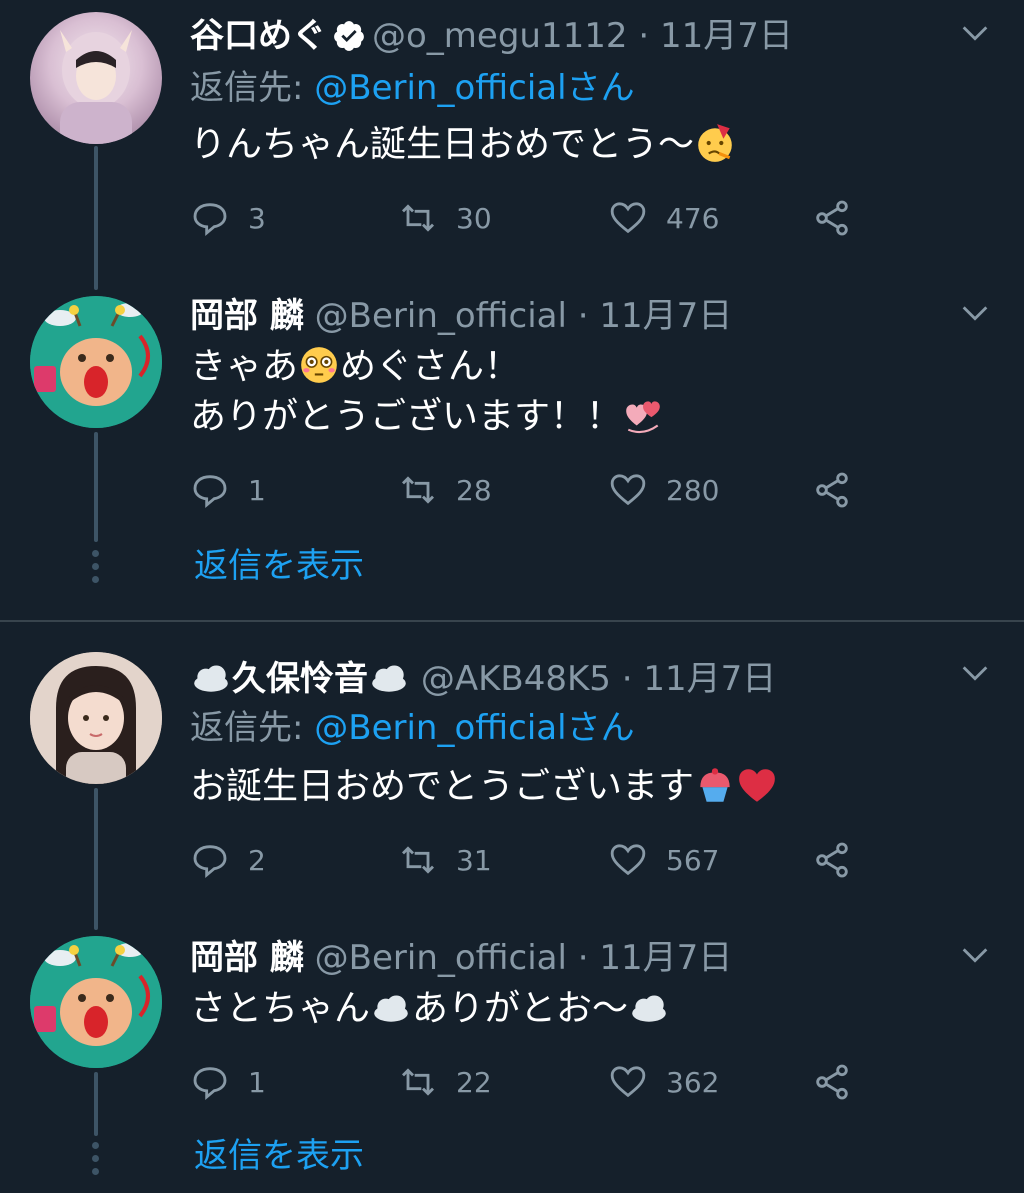 The image size is (1024, 1193). I want to click on like-count: 280, so click(693, 490).